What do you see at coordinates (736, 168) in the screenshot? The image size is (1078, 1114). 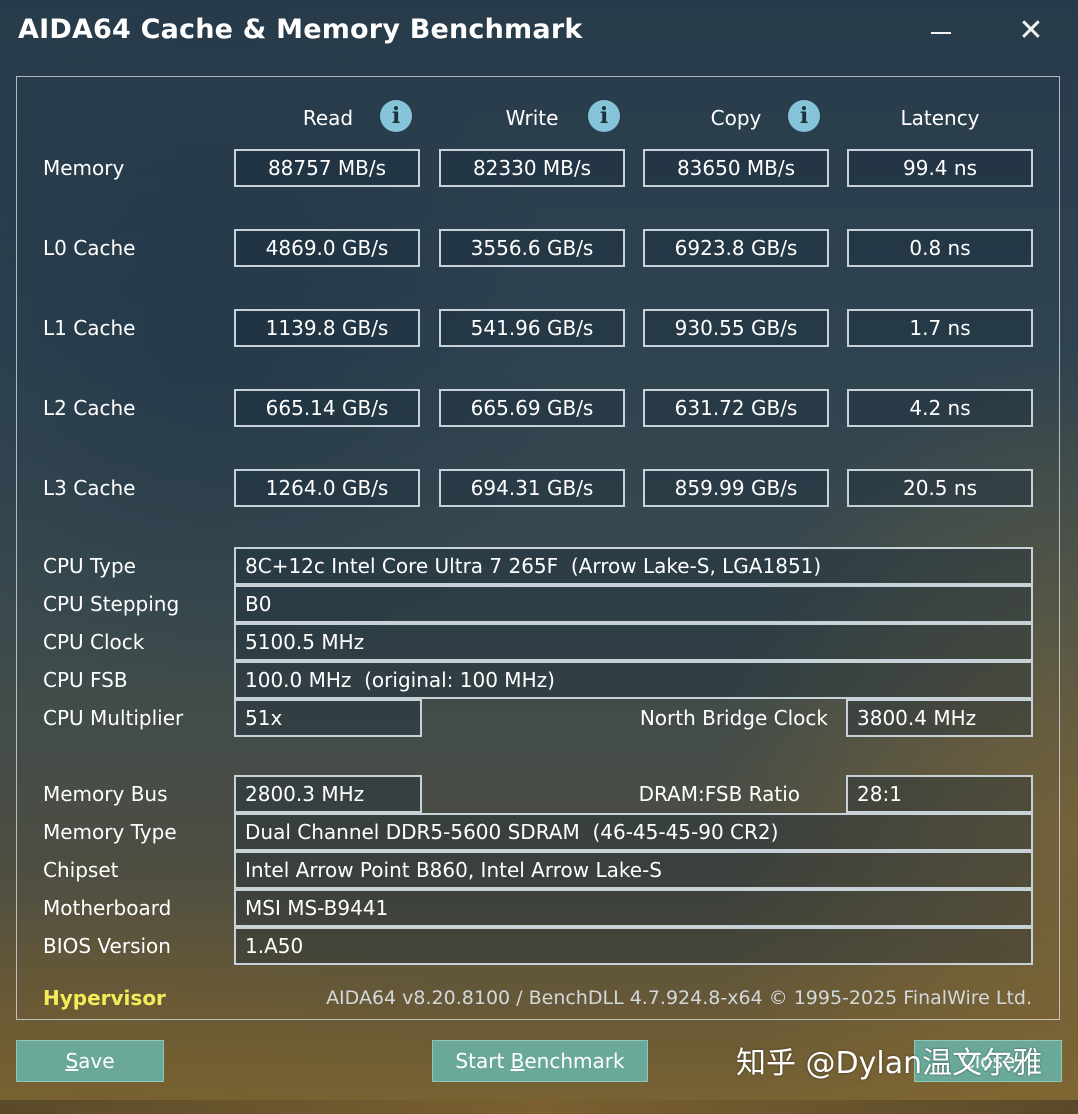 I see `memory-copy: 83650 MB/s` at bounding box center [736, 168].